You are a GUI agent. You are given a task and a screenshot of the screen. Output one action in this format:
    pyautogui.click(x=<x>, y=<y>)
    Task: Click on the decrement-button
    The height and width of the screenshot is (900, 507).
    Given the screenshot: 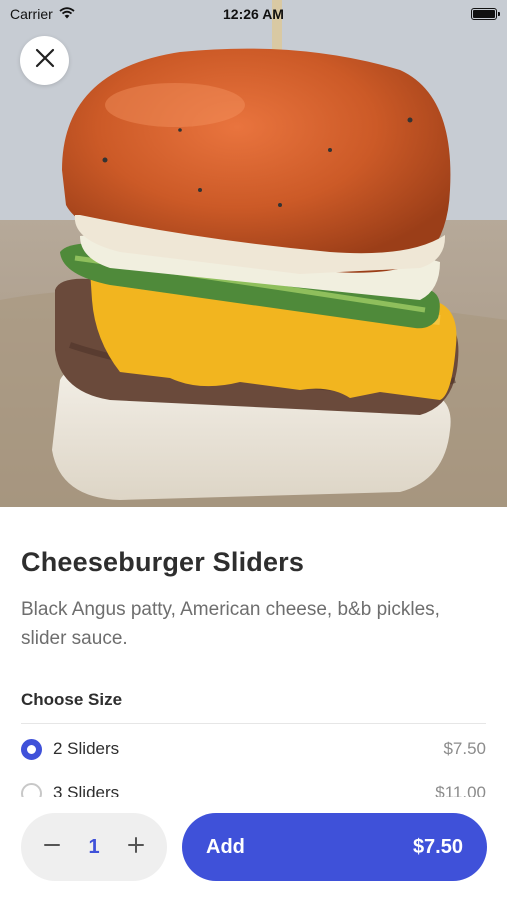 What is the action you would take?
    pyautogui.click(x=52, y=847)
    